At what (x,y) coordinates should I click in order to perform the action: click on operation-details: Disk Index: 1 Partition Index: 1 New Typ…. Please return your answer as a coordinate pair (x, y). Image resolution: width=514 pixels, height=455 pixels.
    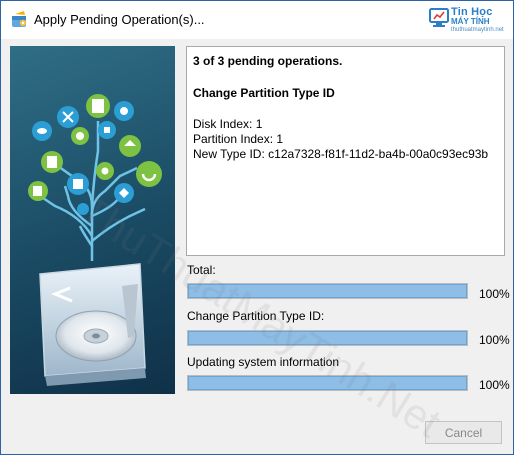
    Looking at the image, I should click on (345, 139).